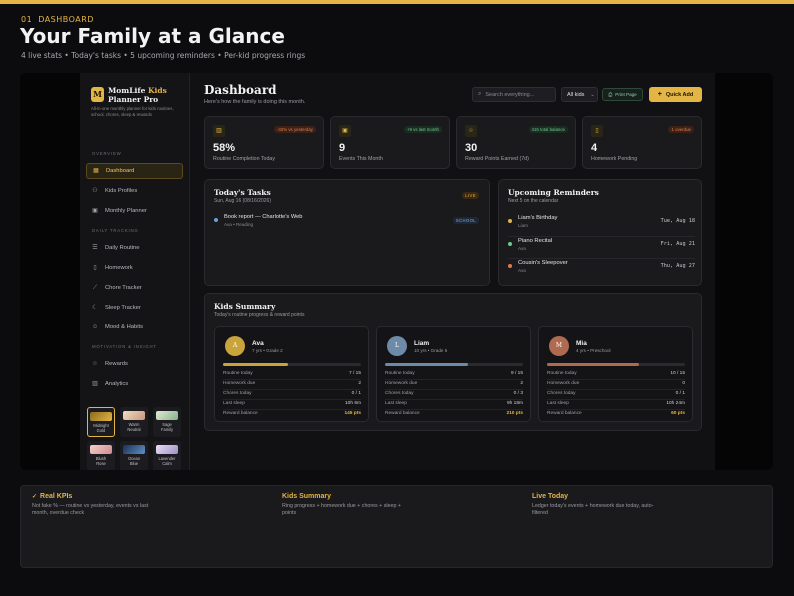  What do you see at coordinates (117, 384) in the screenshot?
I see `sidebar-item-label: Analytics` at bounding box center [117, 384].